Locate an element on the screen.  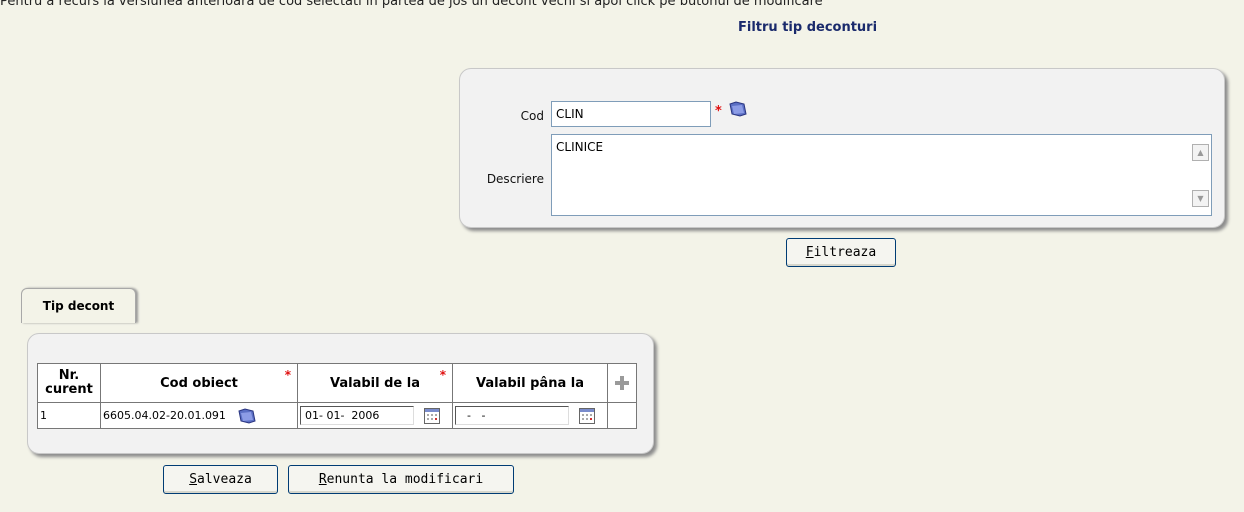
renunta-button-label: enunta la modificari is located at coordinates (405, 479).